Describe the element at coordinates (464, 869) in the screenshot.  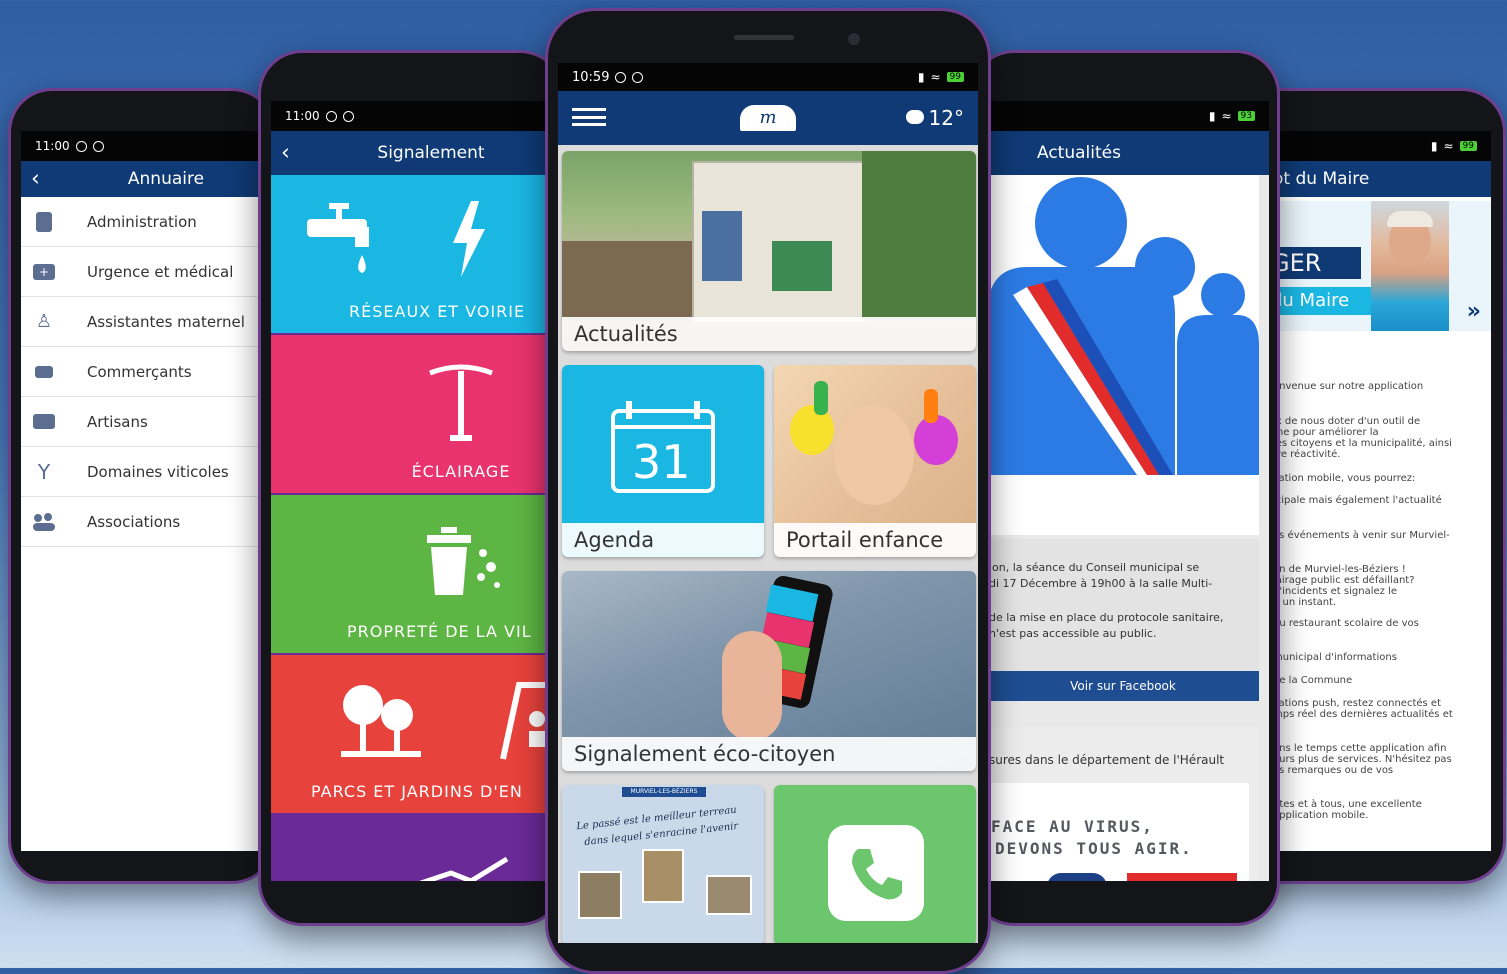
I see `trend-arrow-icon` at that location.